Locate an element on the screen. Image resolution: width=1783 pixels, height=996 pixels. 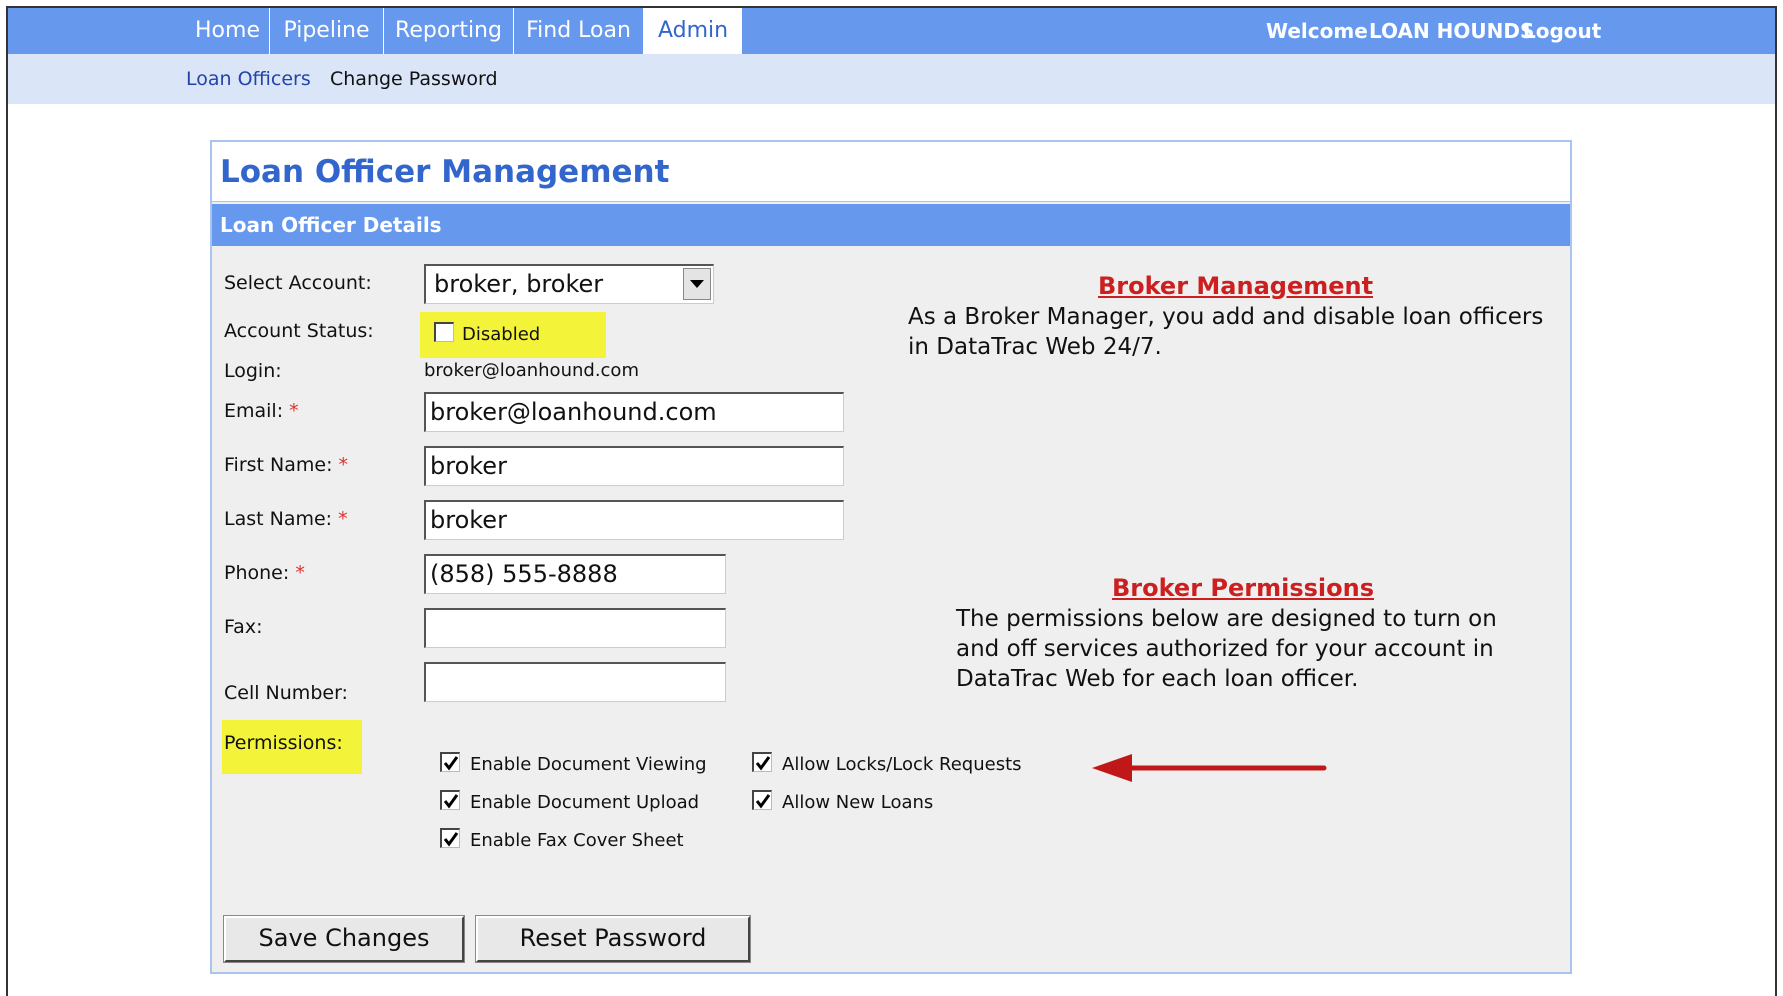
allow-new-loans-label: Allow New Loans is located at coordinates (858, 802).